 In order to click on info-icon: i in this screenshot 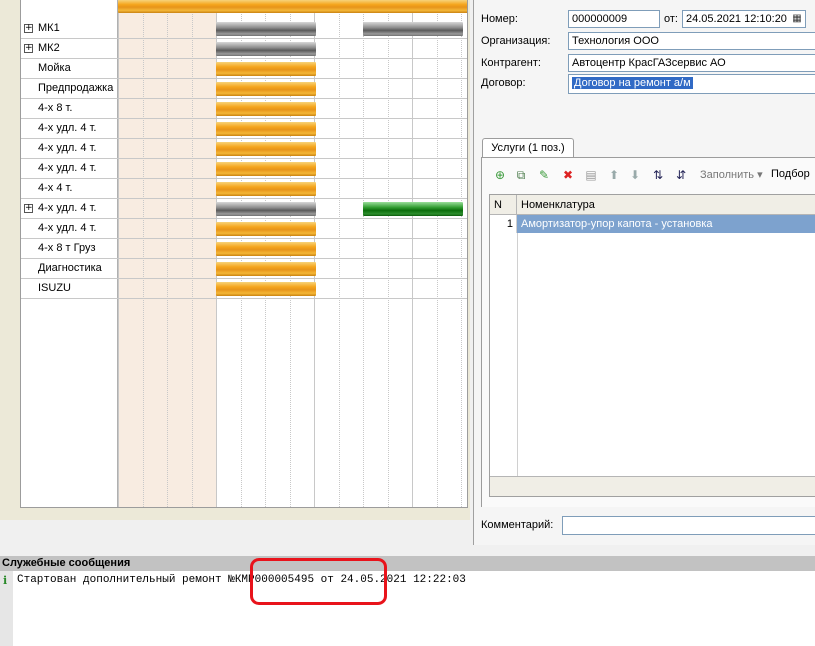, I will do `click(5, 580)`.